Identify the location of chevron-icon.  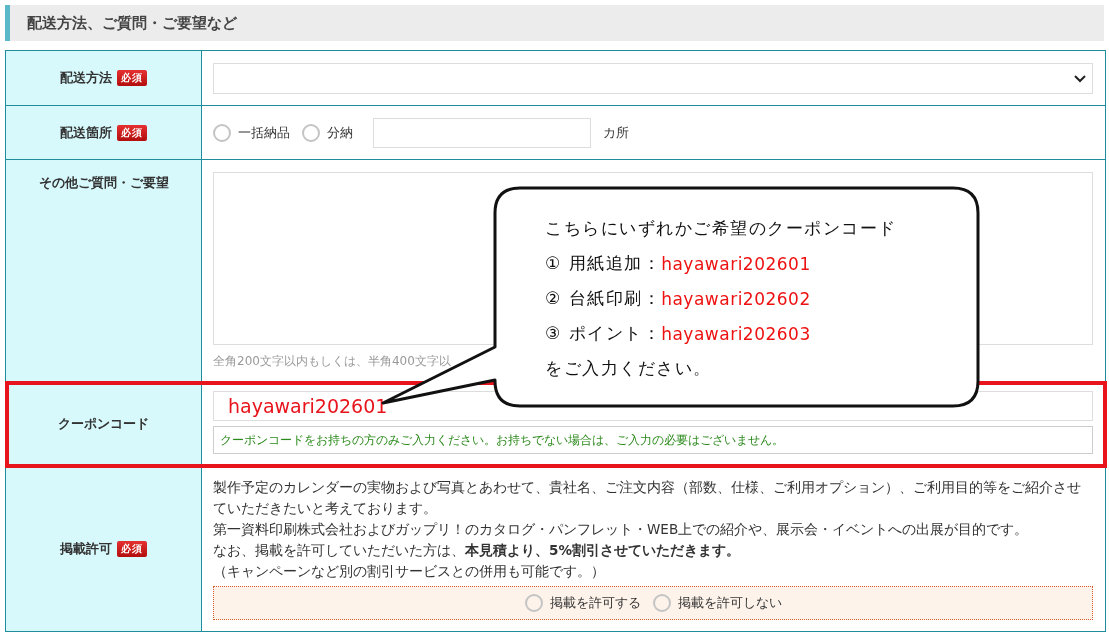
(1080, 78).